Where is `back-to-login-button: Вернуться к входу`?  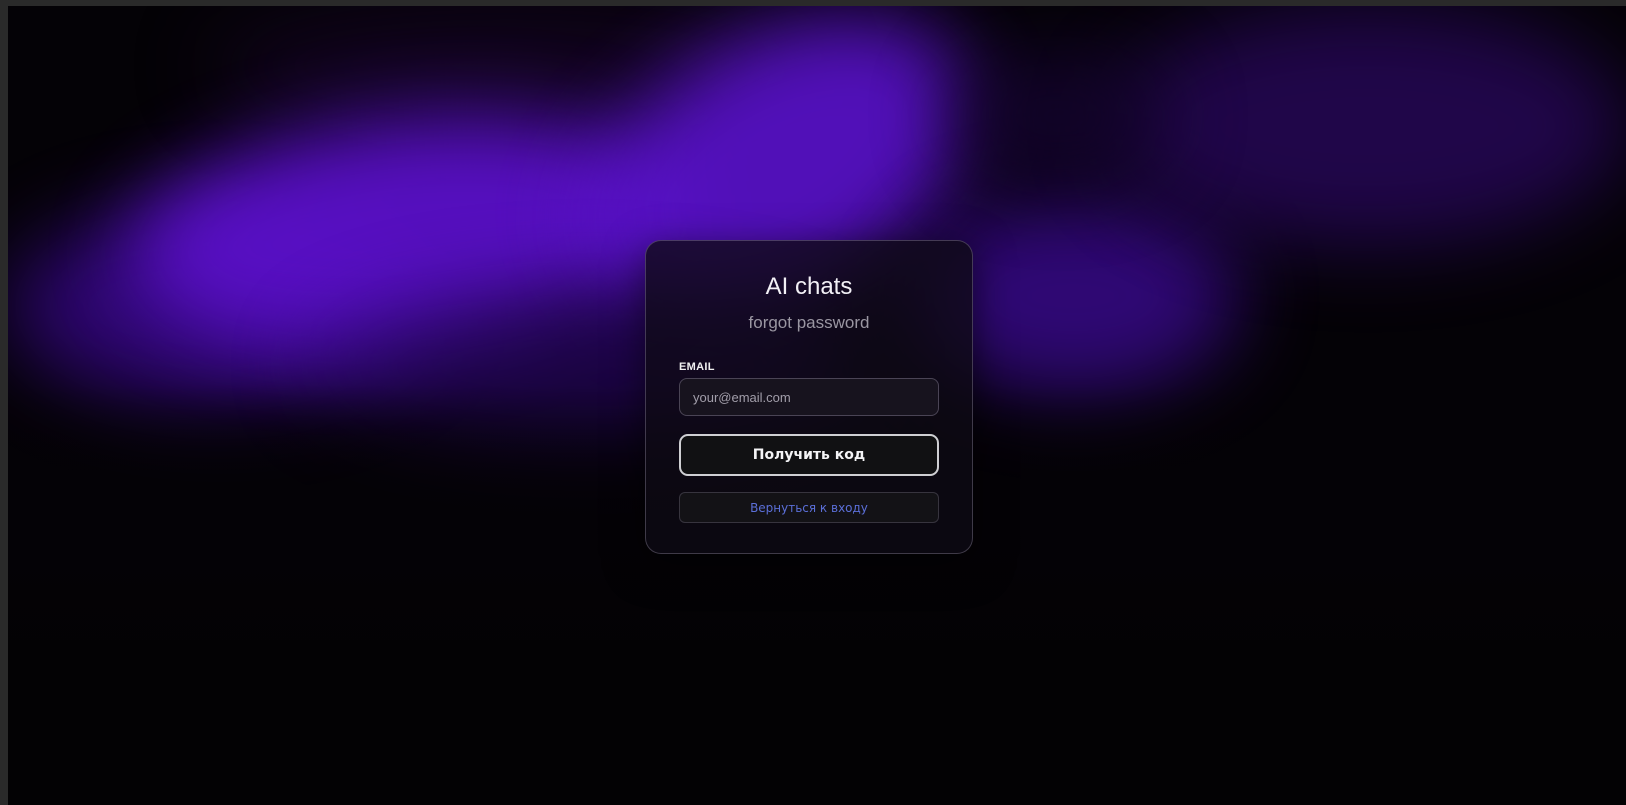 back-to-login-button: Вернуться к входу is located at coordinates (809, 507).